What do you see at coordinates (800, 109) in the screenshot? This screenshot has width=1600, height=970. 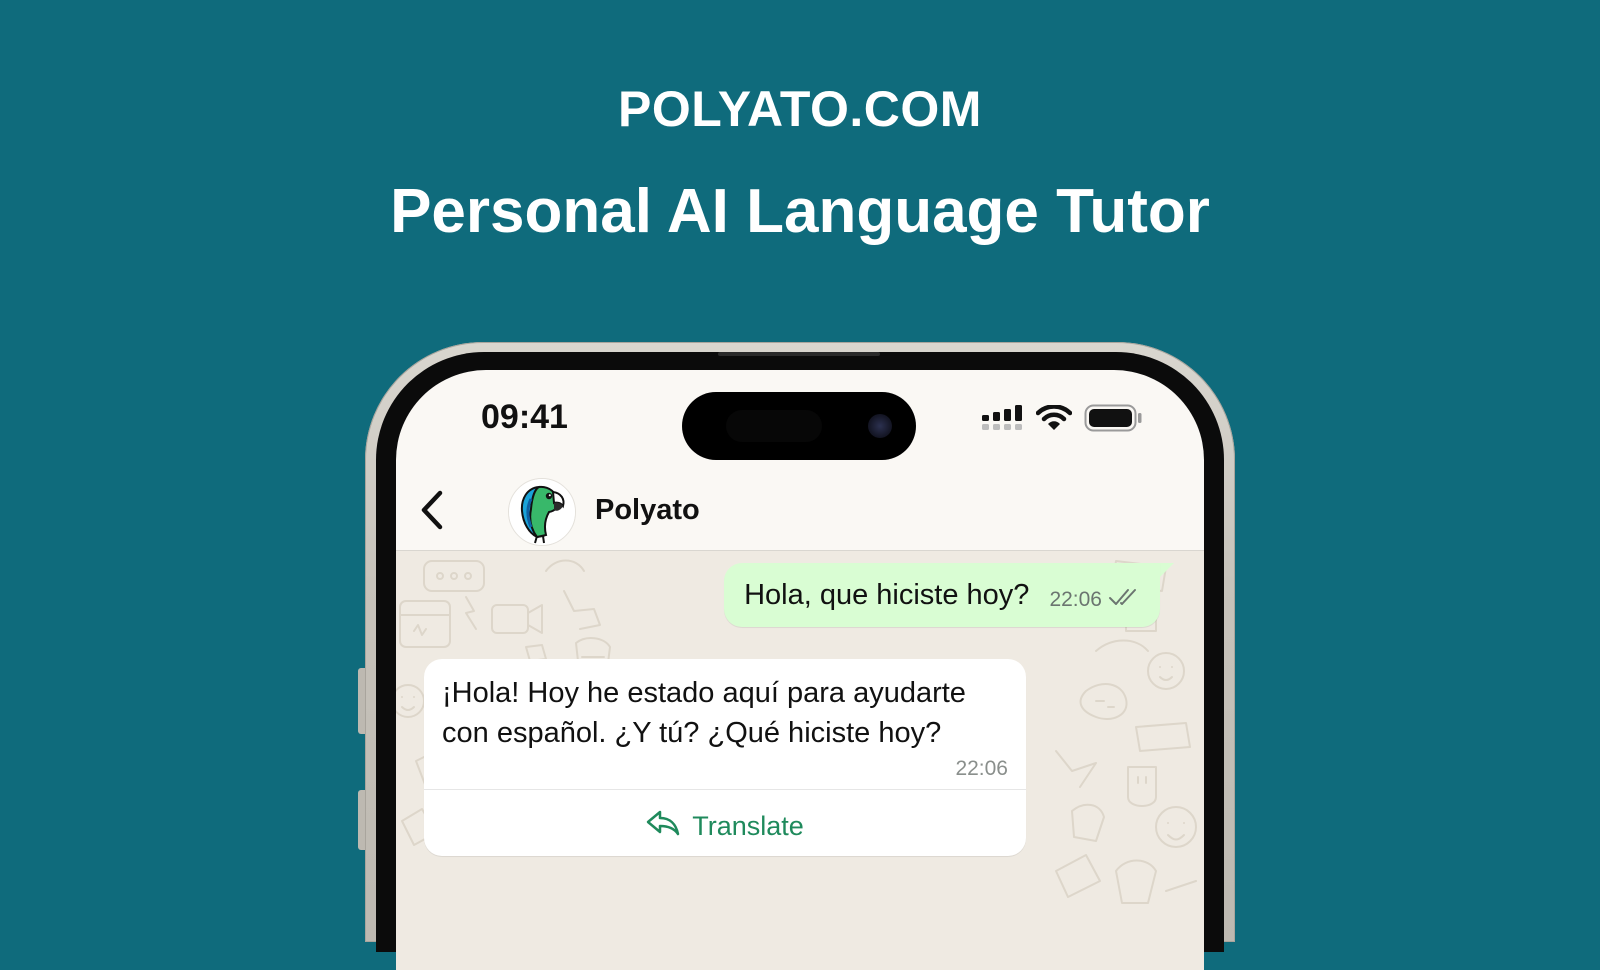 I see `site-url: POLYATO.COM` at bounding box center [800, 109].